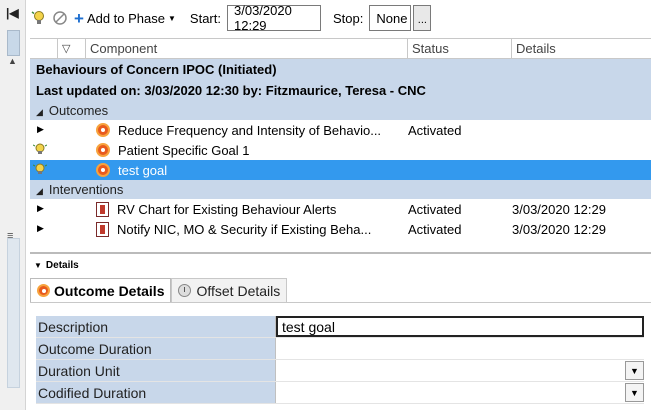  I want to click on column-component: Component, so click(247, 48).